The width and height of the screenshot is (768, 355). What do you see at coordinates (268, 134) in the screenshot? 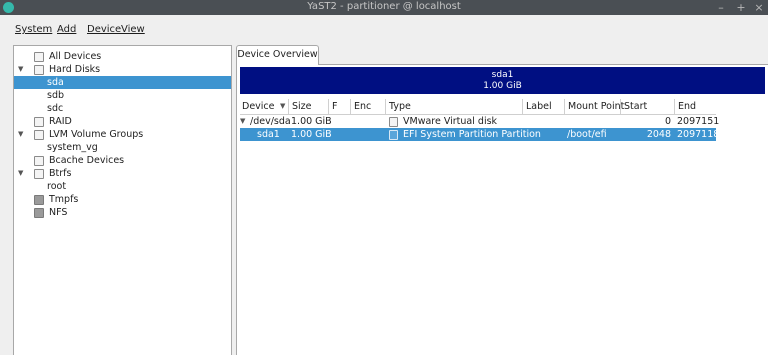
I see `cell-device: sda1` at bounding box center [268, 134].